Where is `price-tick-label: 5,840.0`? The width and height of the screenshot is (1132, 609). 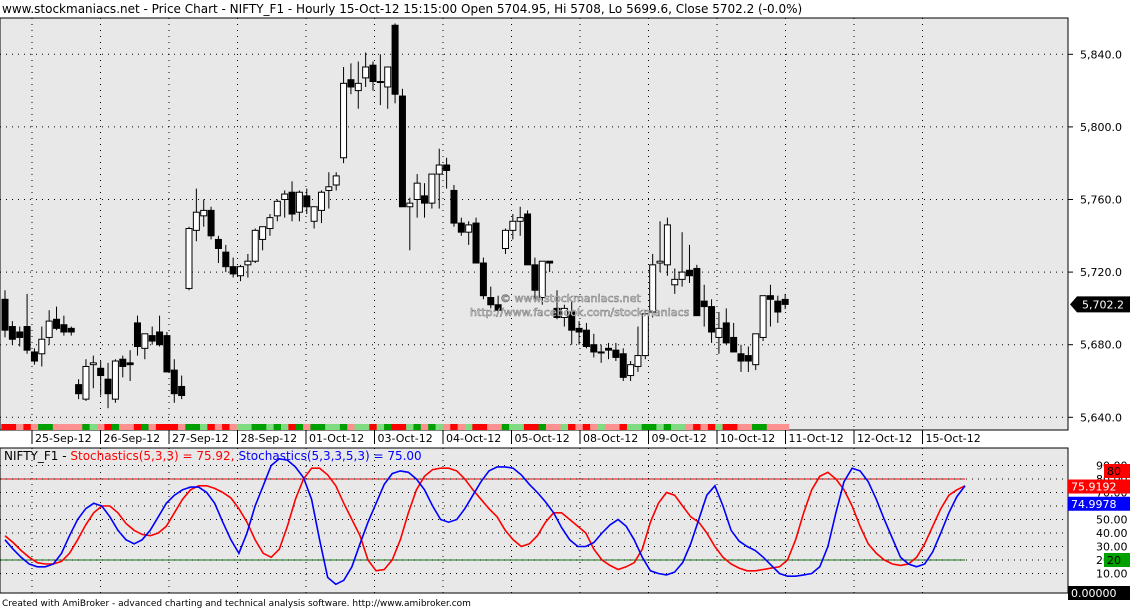
price-tick-label: 5,840.0 is located at coordinates (1101, 54).